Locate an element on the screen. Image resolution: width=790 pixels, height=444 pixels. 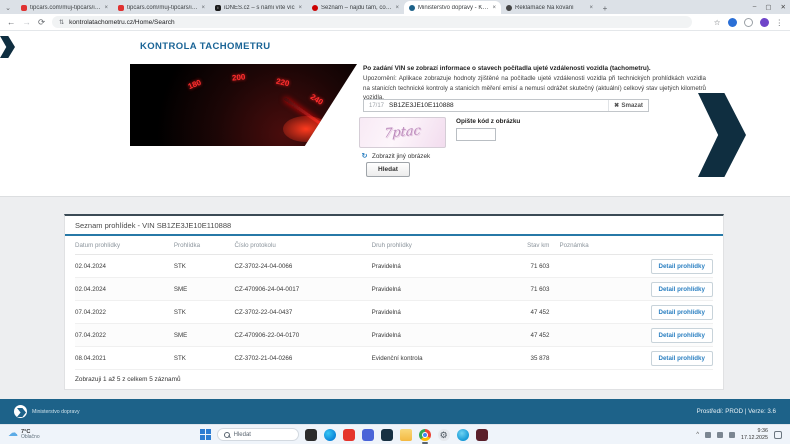
clock-date: 17.12.2025 is located at coordinates (754, 437).